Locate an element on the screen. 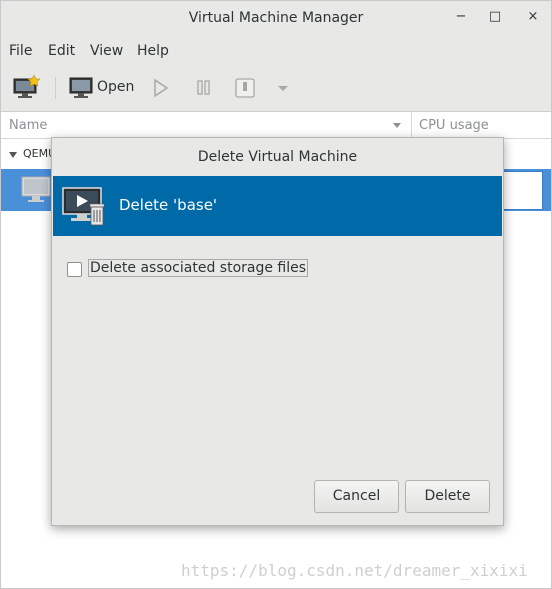  new-vm-icon is located at coordinates (27, 86).